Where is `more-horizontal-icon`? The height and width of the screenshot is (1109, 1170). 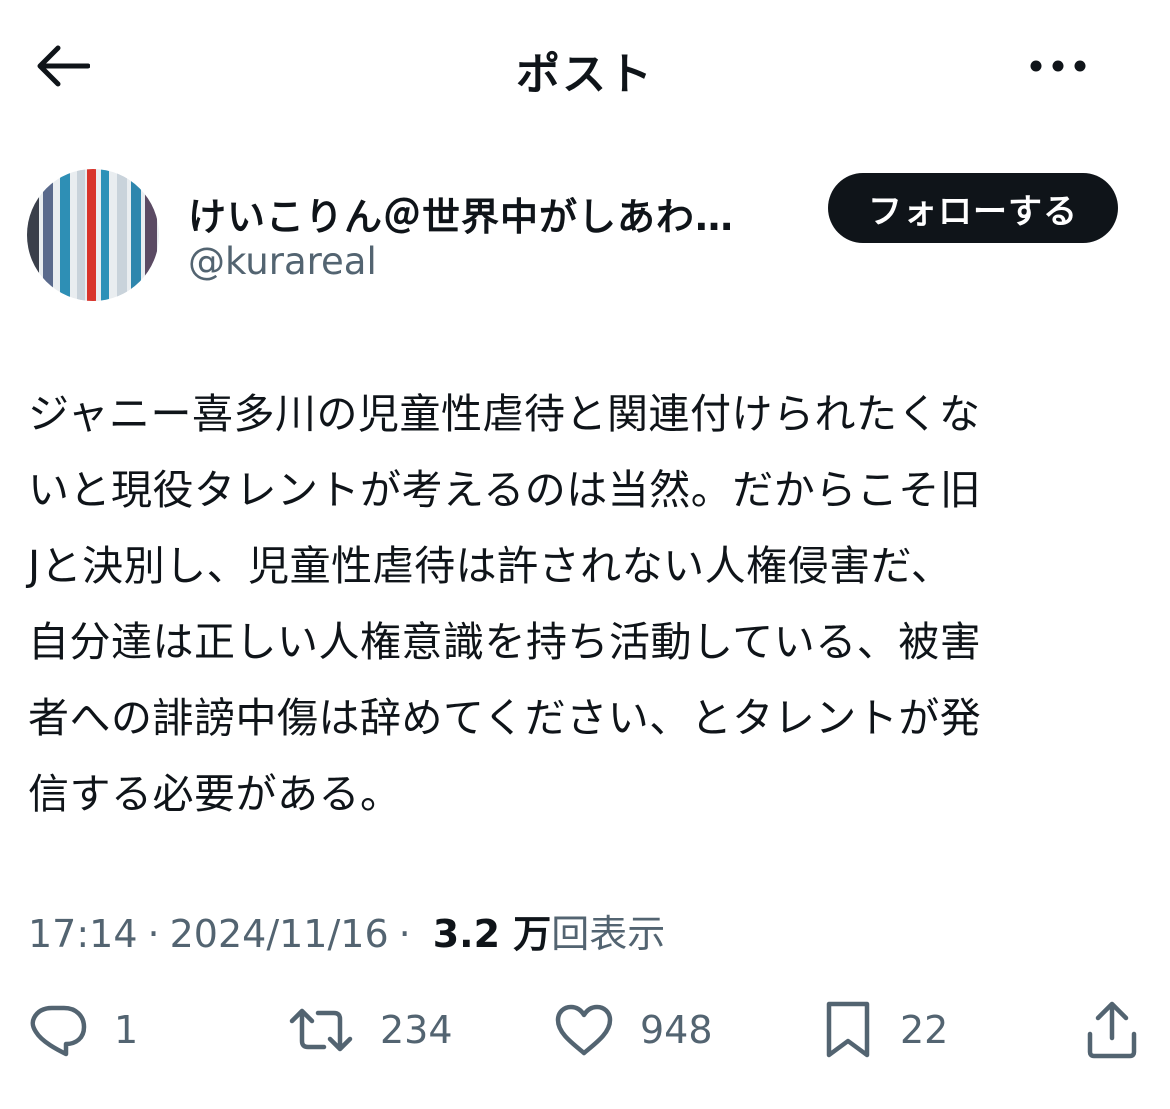
more-horizontal-icon is located at coordinates (1058, 66).